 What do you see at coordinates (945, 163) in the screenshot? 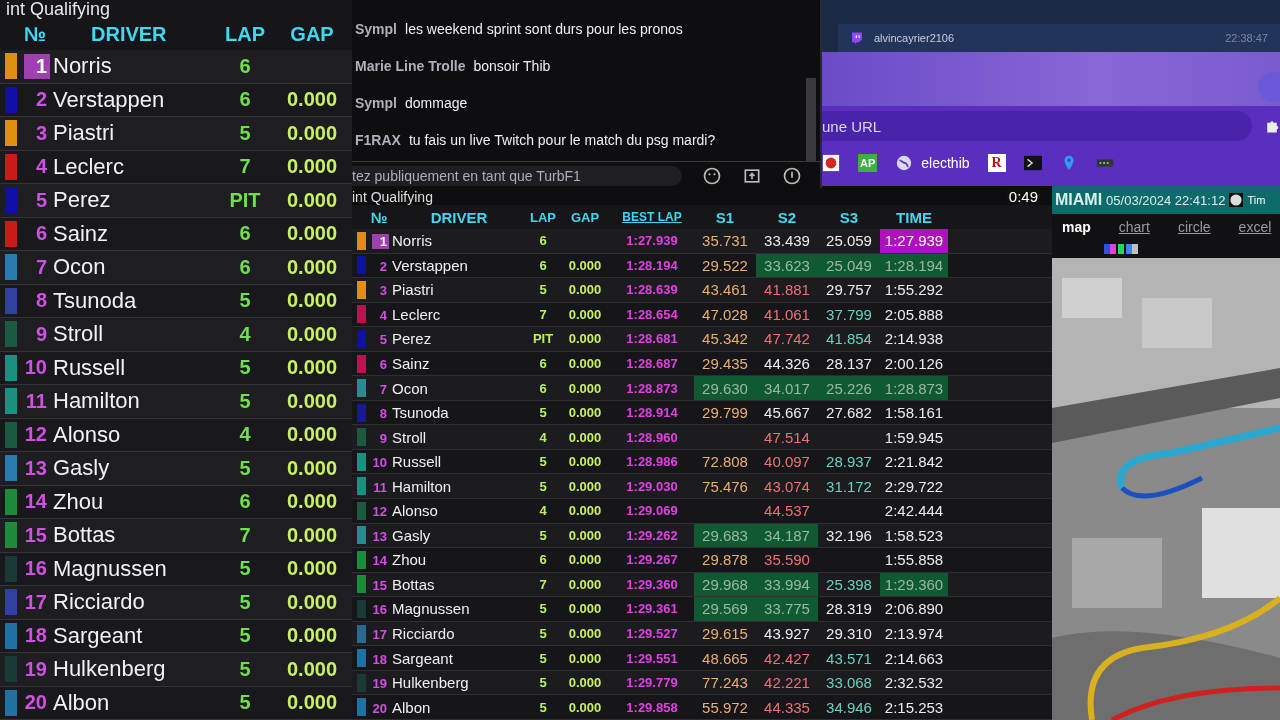
I see `bookmark-label: electhib` at bounding box center [945, 163].